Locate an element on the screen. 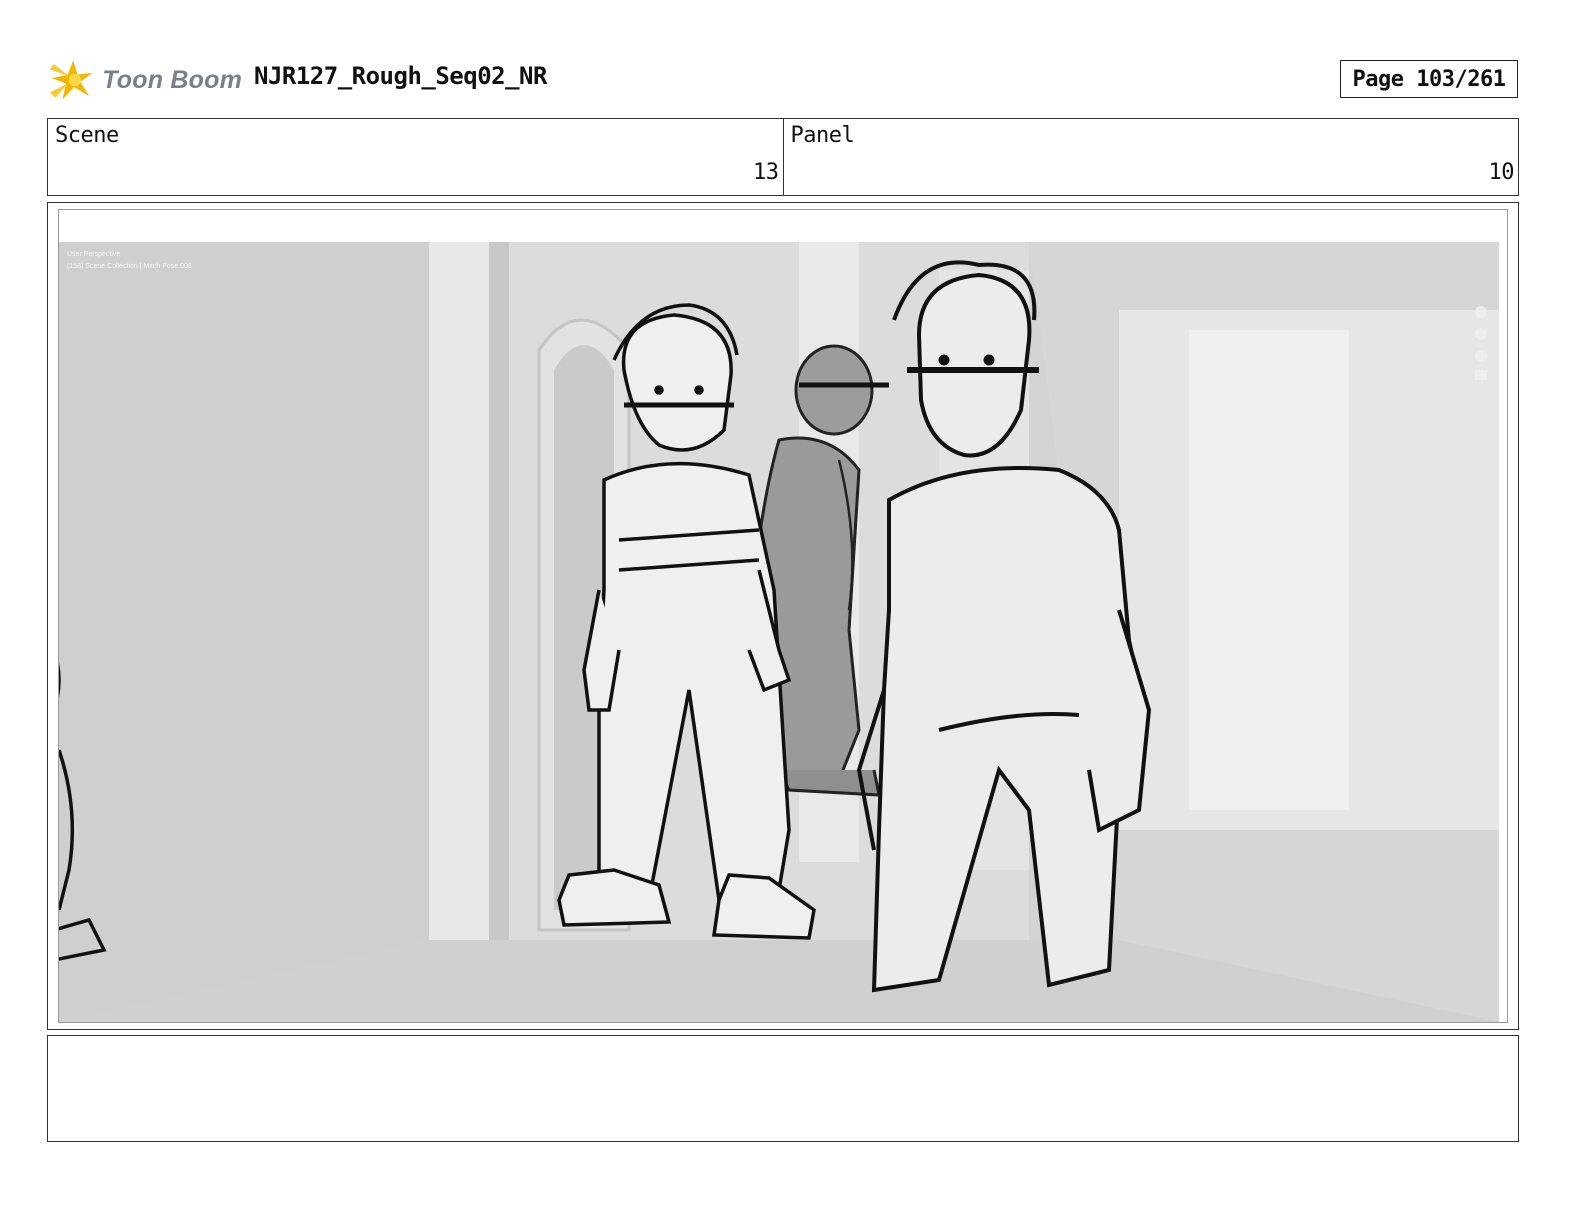  toon-boom-logo: Toon Boom is located at coordinates (146, 80).